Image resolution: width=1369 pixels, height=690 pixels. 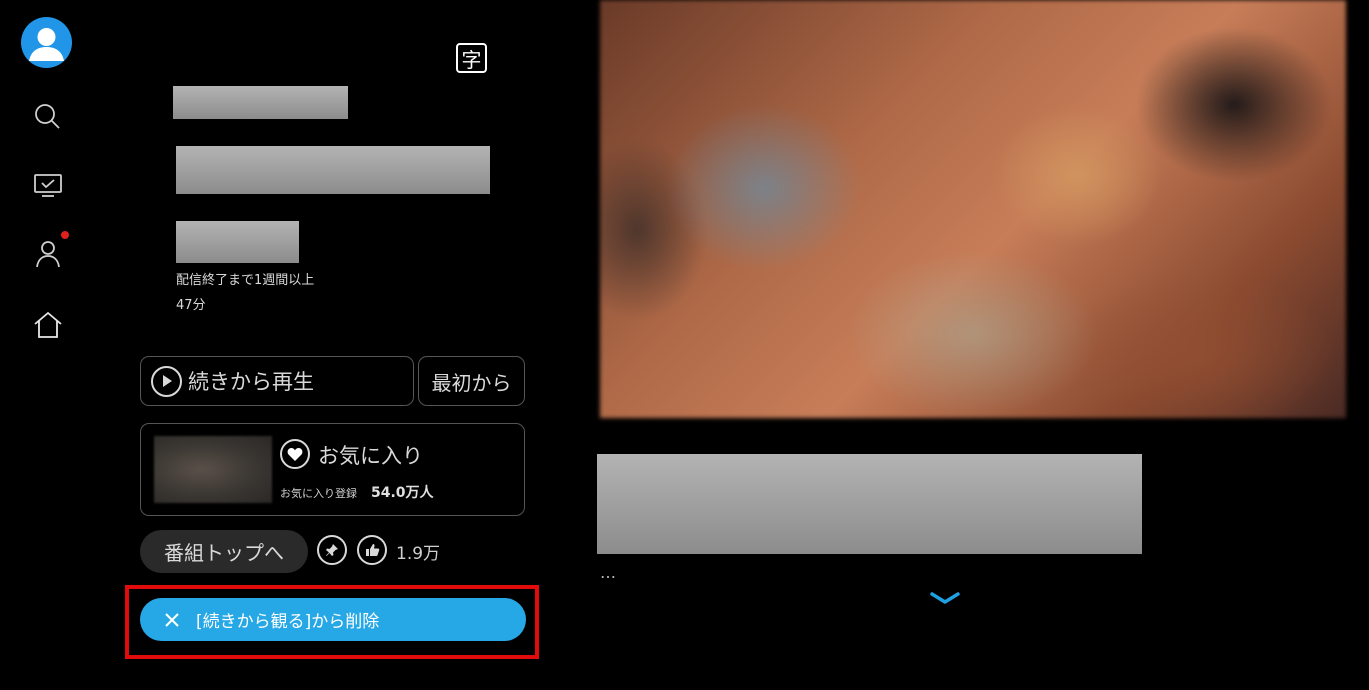 I want to click on remove-label: [続きから観る]から削除, so click(x=288, y=622).